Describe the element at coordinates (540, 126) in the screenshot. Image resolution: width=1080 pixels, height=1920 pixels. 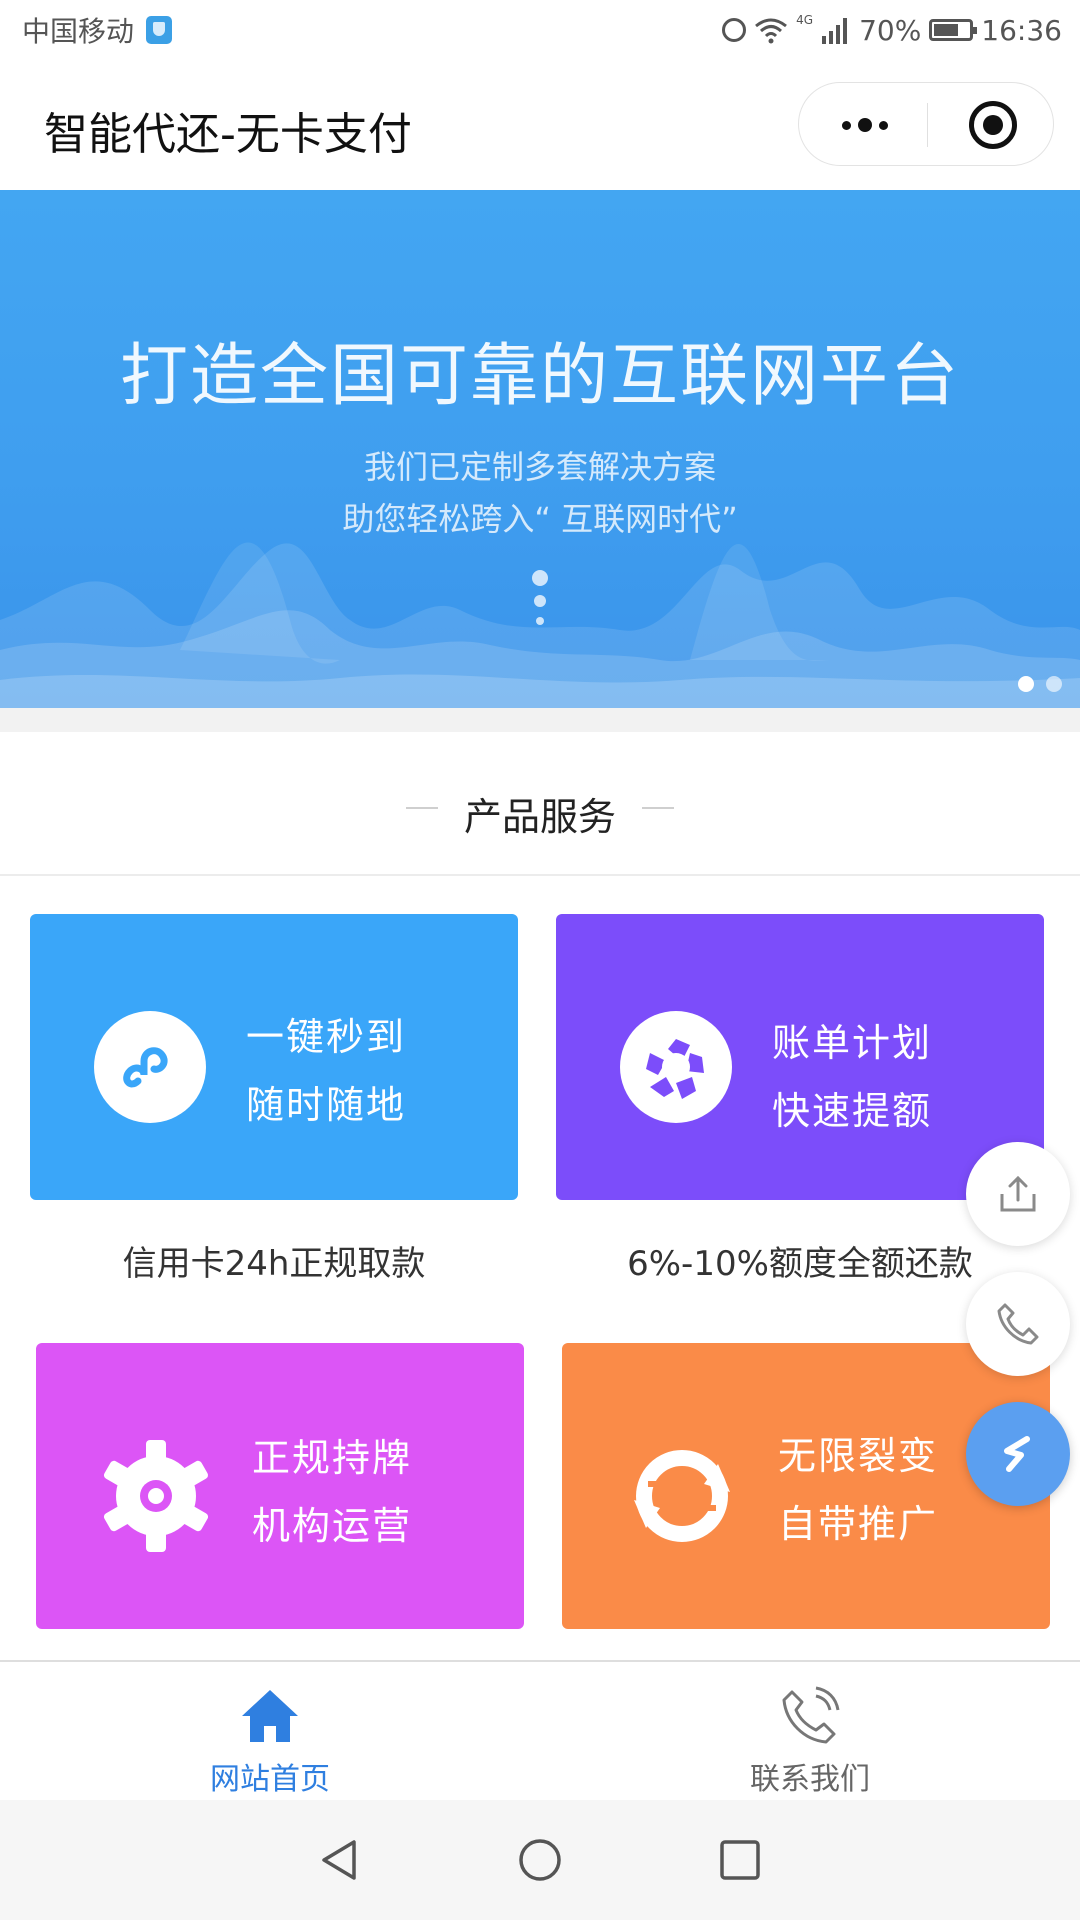
I see `title-bar: 智能代还-无卡支付` at that location.